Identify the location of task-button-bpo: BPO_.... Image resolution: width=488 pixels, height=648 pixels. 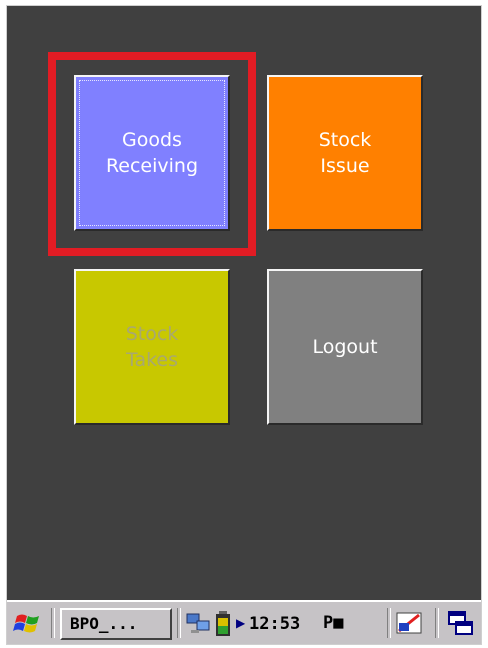
(116, 624).